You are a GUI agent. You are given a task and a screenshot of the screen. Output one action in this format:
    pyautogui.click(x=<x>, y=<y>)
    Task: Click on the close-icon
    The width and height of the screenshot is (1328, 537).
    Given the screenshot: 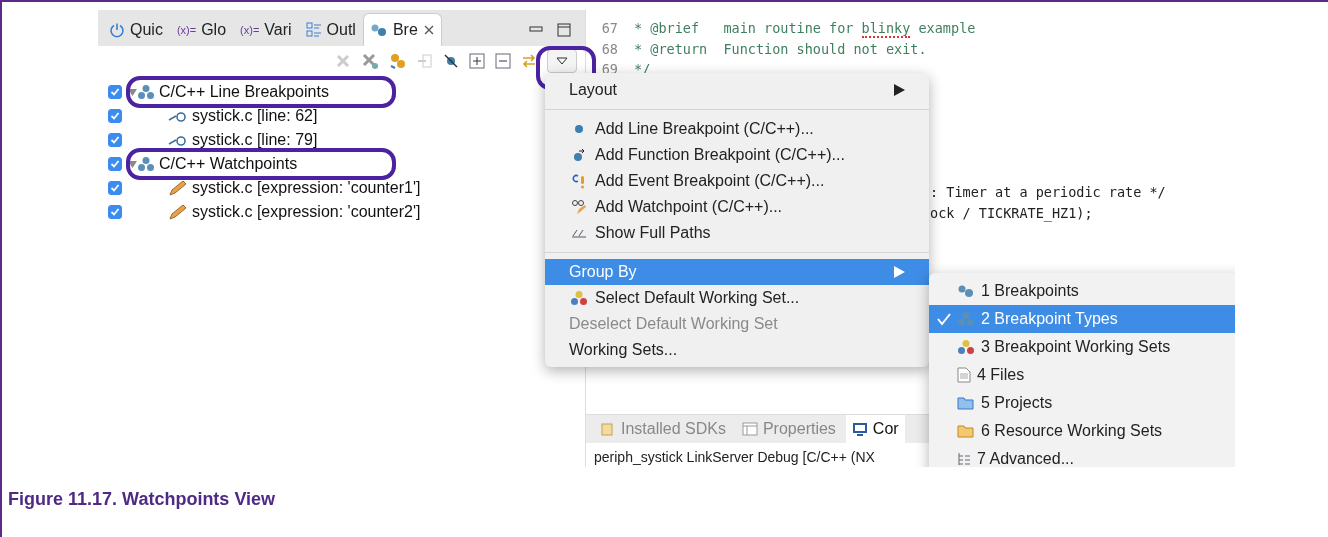 What is the action you would take?
    pyautogui.click(x=428, y=30)
    